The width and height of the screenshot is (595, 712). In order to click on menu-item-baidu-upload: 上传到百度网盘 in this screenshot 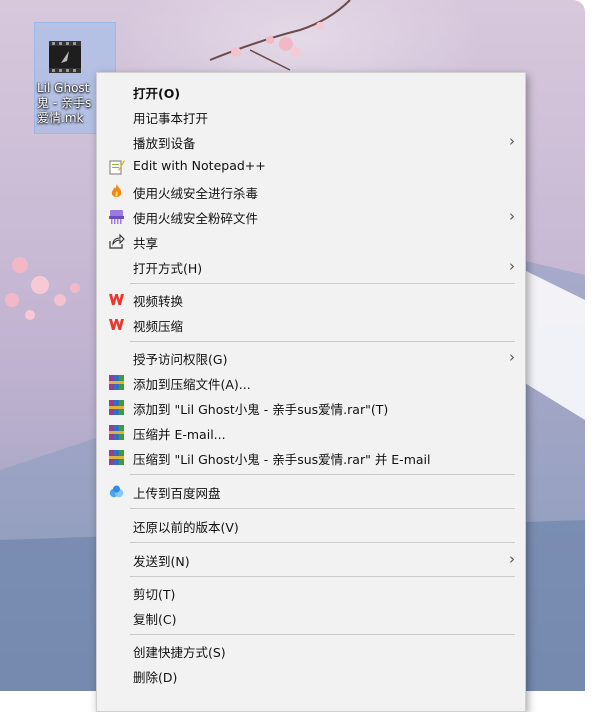, I will do `click(311, 491)`.